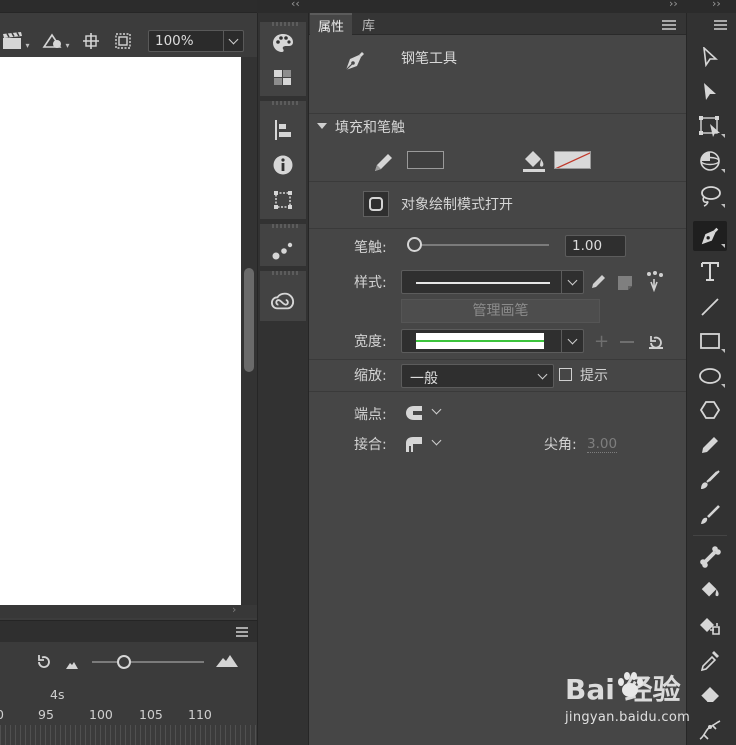  What do you see at coordinates (669, 26) in the screenshot?
I see `panel-menu-icon` at bounding box center [669, 26].